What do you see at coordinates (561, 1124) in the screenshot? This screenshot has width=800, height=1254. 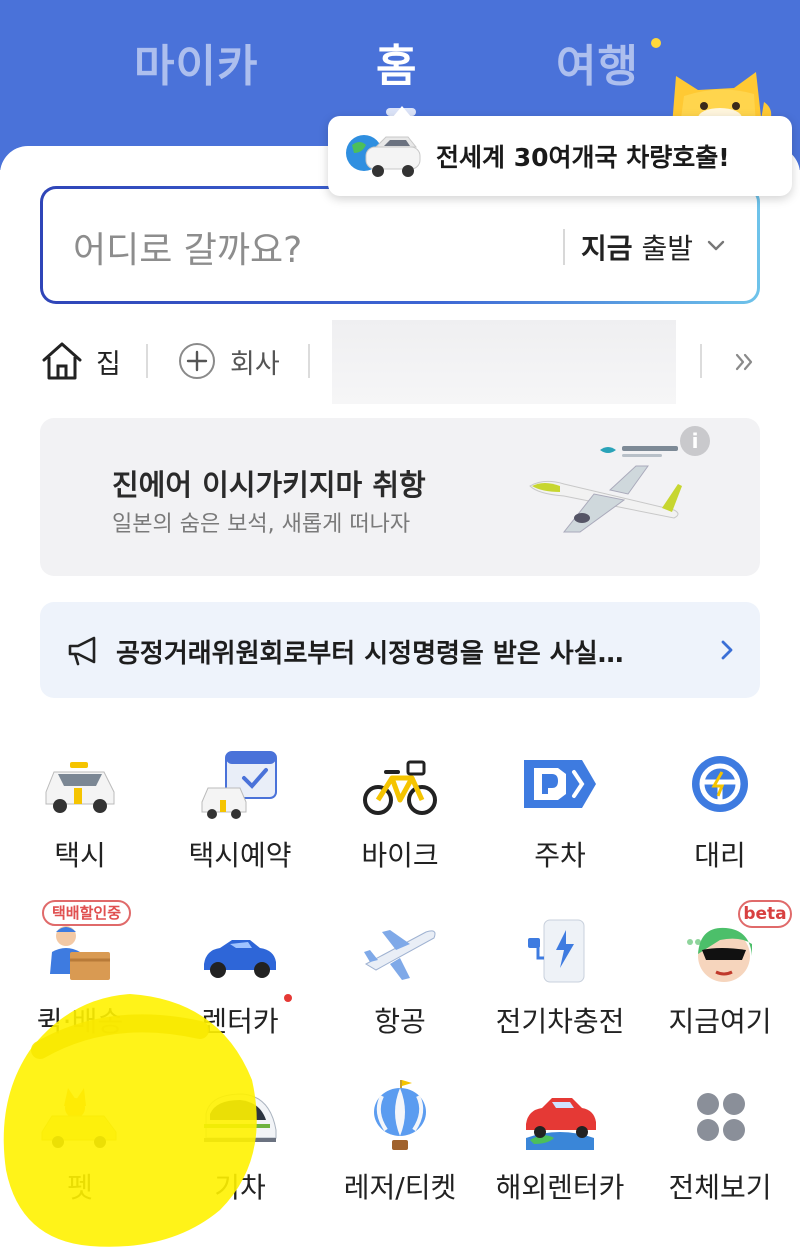 I see `overseas-rental-icon` at bounding box center [561, 1124].